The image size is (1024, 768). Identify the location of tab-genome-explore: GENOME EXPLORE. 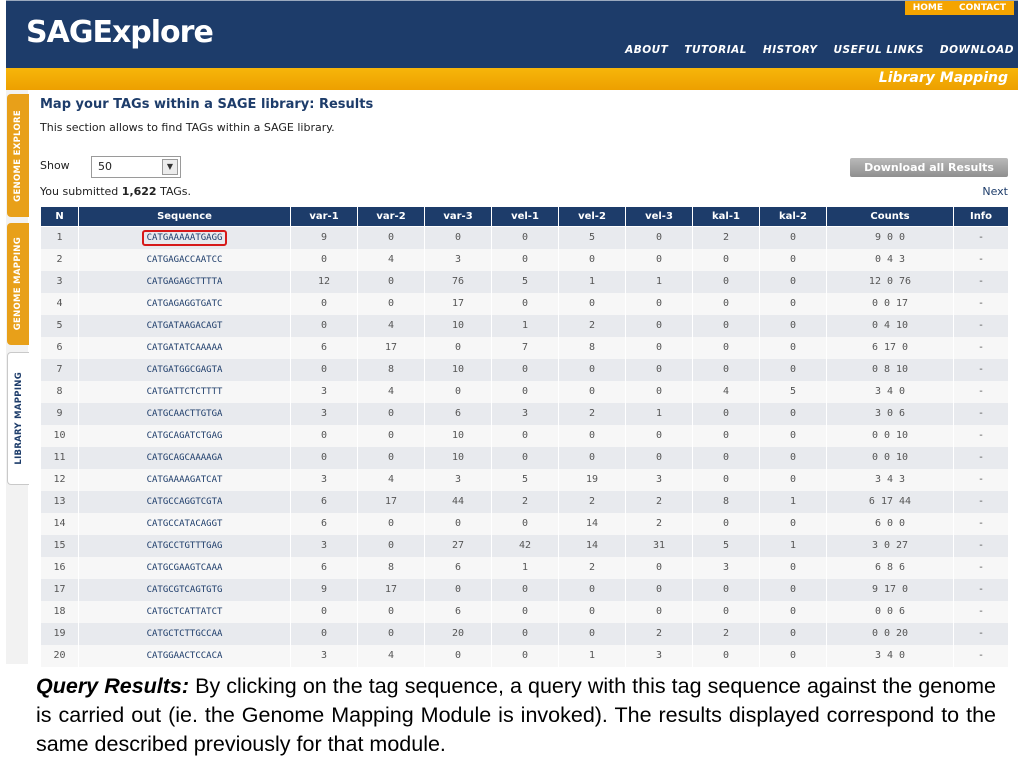
(18, 155).